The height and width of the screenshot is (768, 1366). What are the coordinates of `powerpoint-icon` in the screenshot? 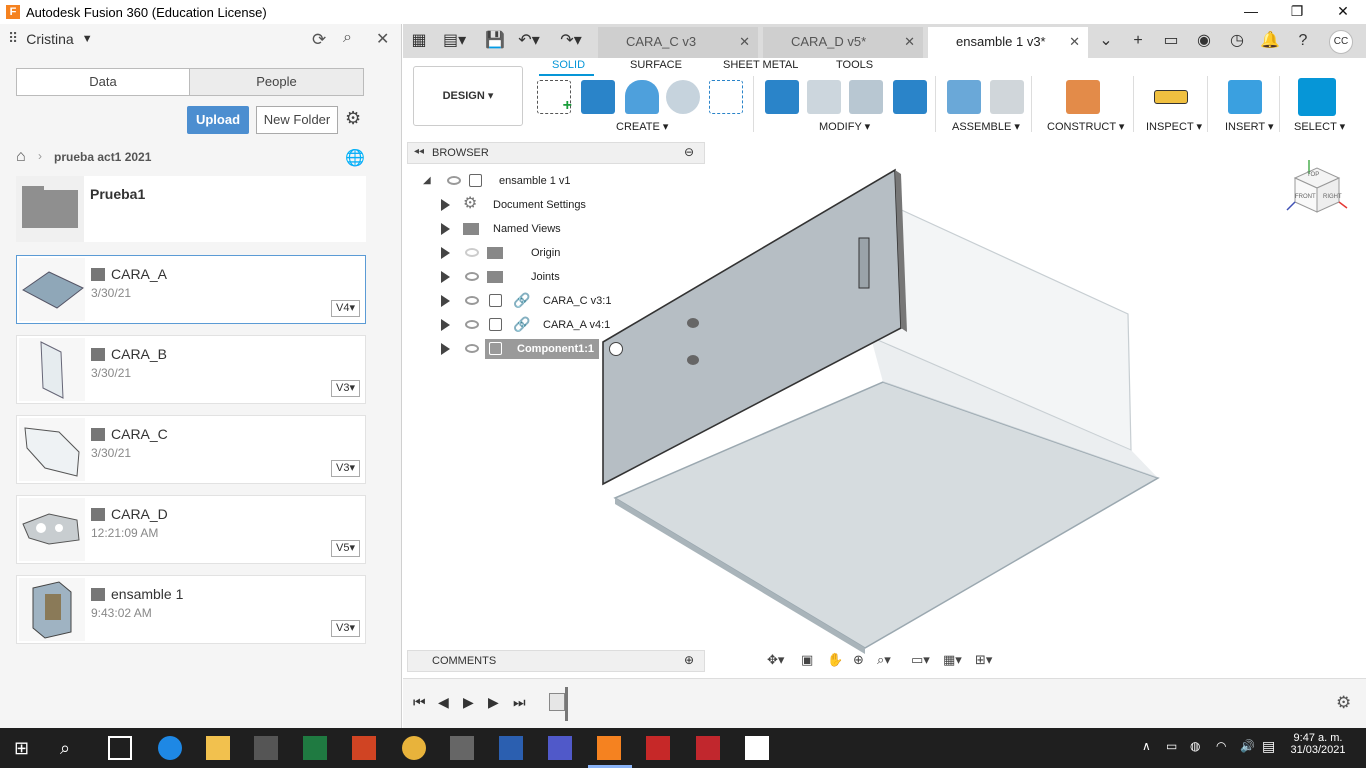 It's located at (364, 748).